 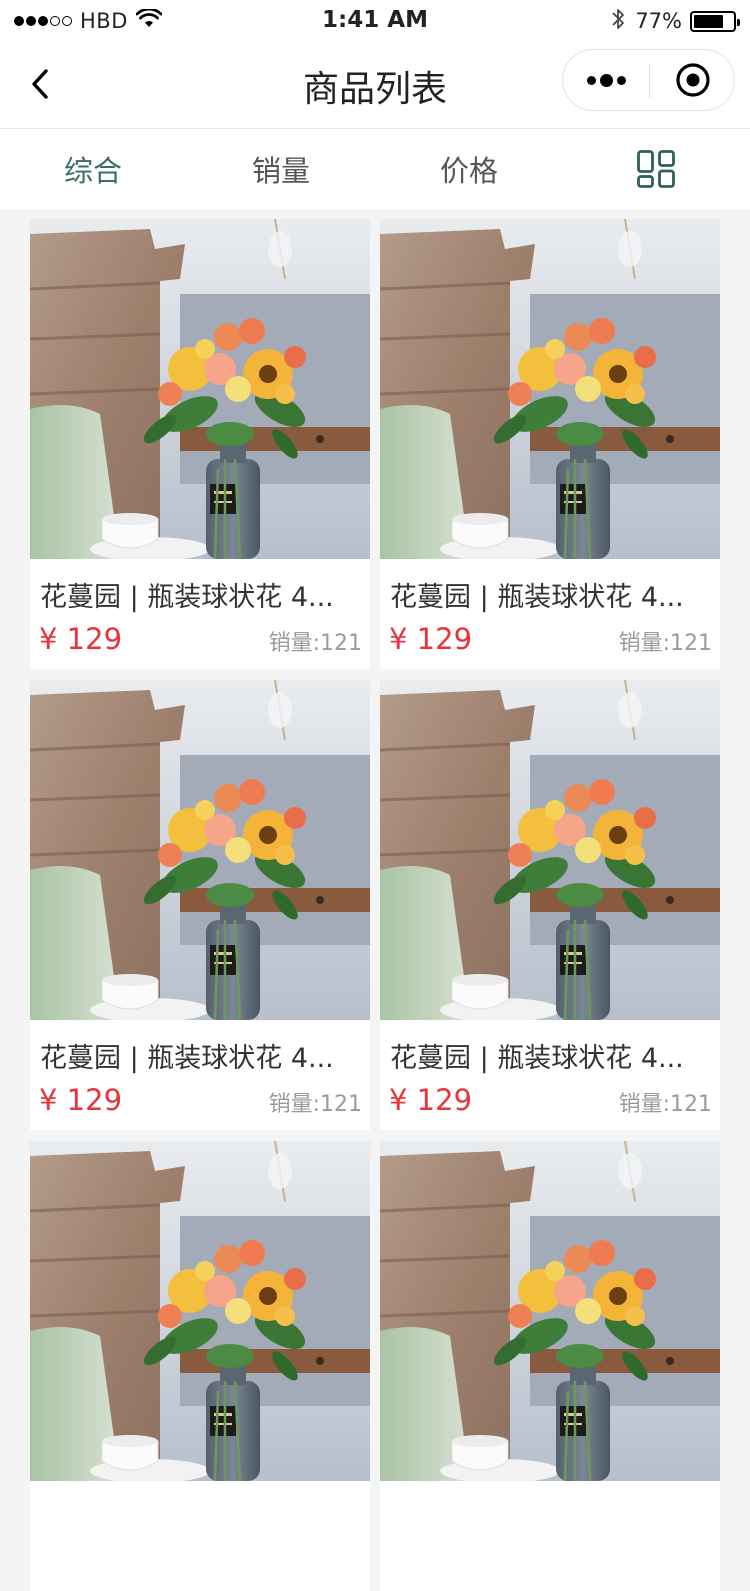 What do you see at coordinates (658, 21) in the screenshot?
I see `battery-percent: 77%` at bounding box center [658, 21].